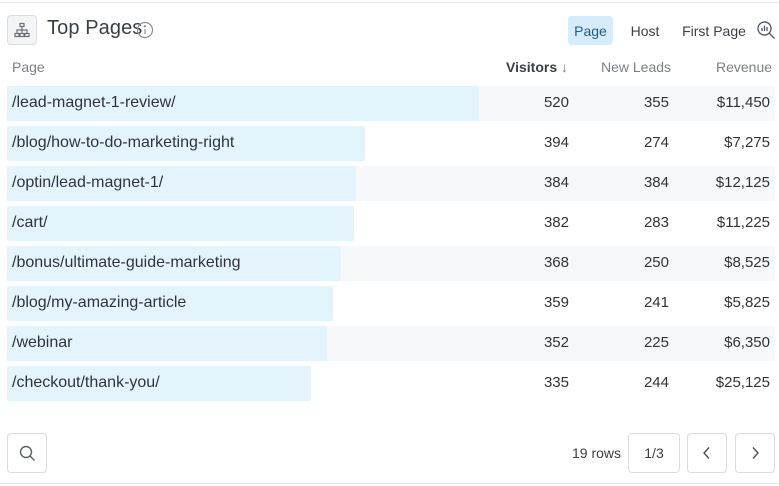 Image resolution: width=779 pixels, height=486 pixels. I want to click on table-row: /checkout/thank-you/ 335 244 $25,125, so click(391, 383).